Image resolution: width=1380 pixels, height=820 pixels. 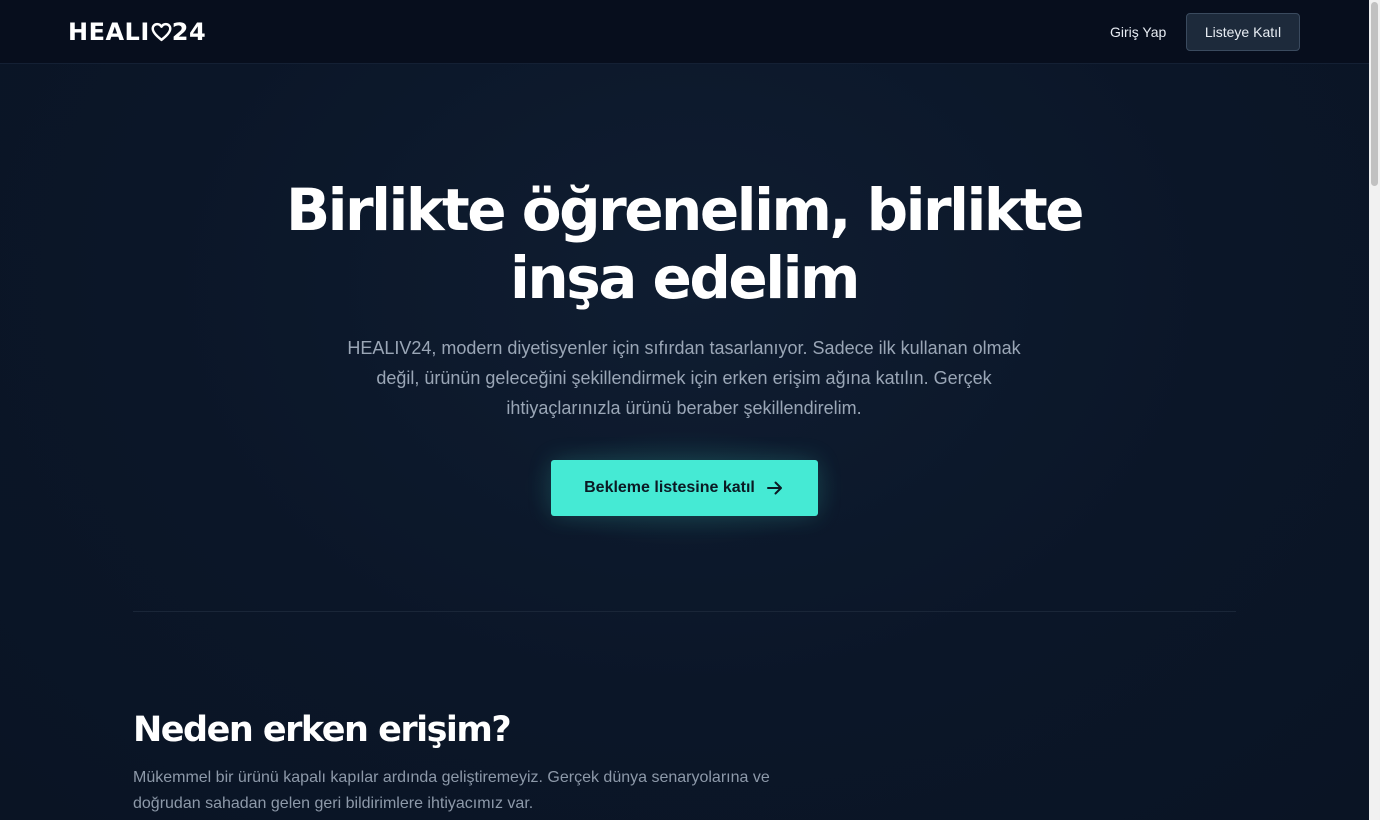 What do you see at coordinates (322, 730) in the screenshot?
I see `why-early-access-title: Neden erken erişim?` at bounding box center [322, 730].